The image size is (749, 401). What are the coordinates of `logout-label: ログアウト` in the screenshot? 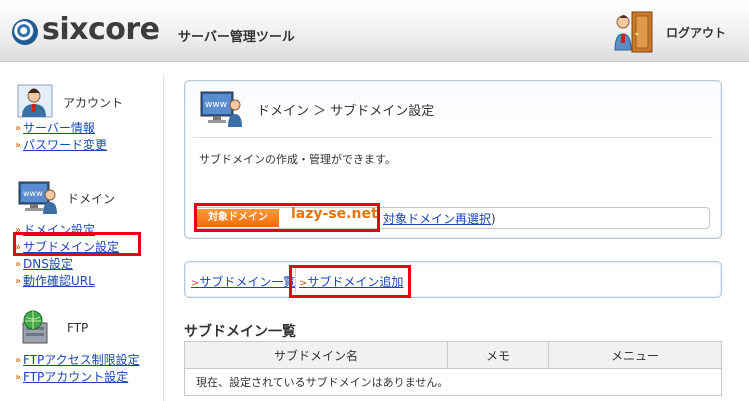 It's located at (696, 32).